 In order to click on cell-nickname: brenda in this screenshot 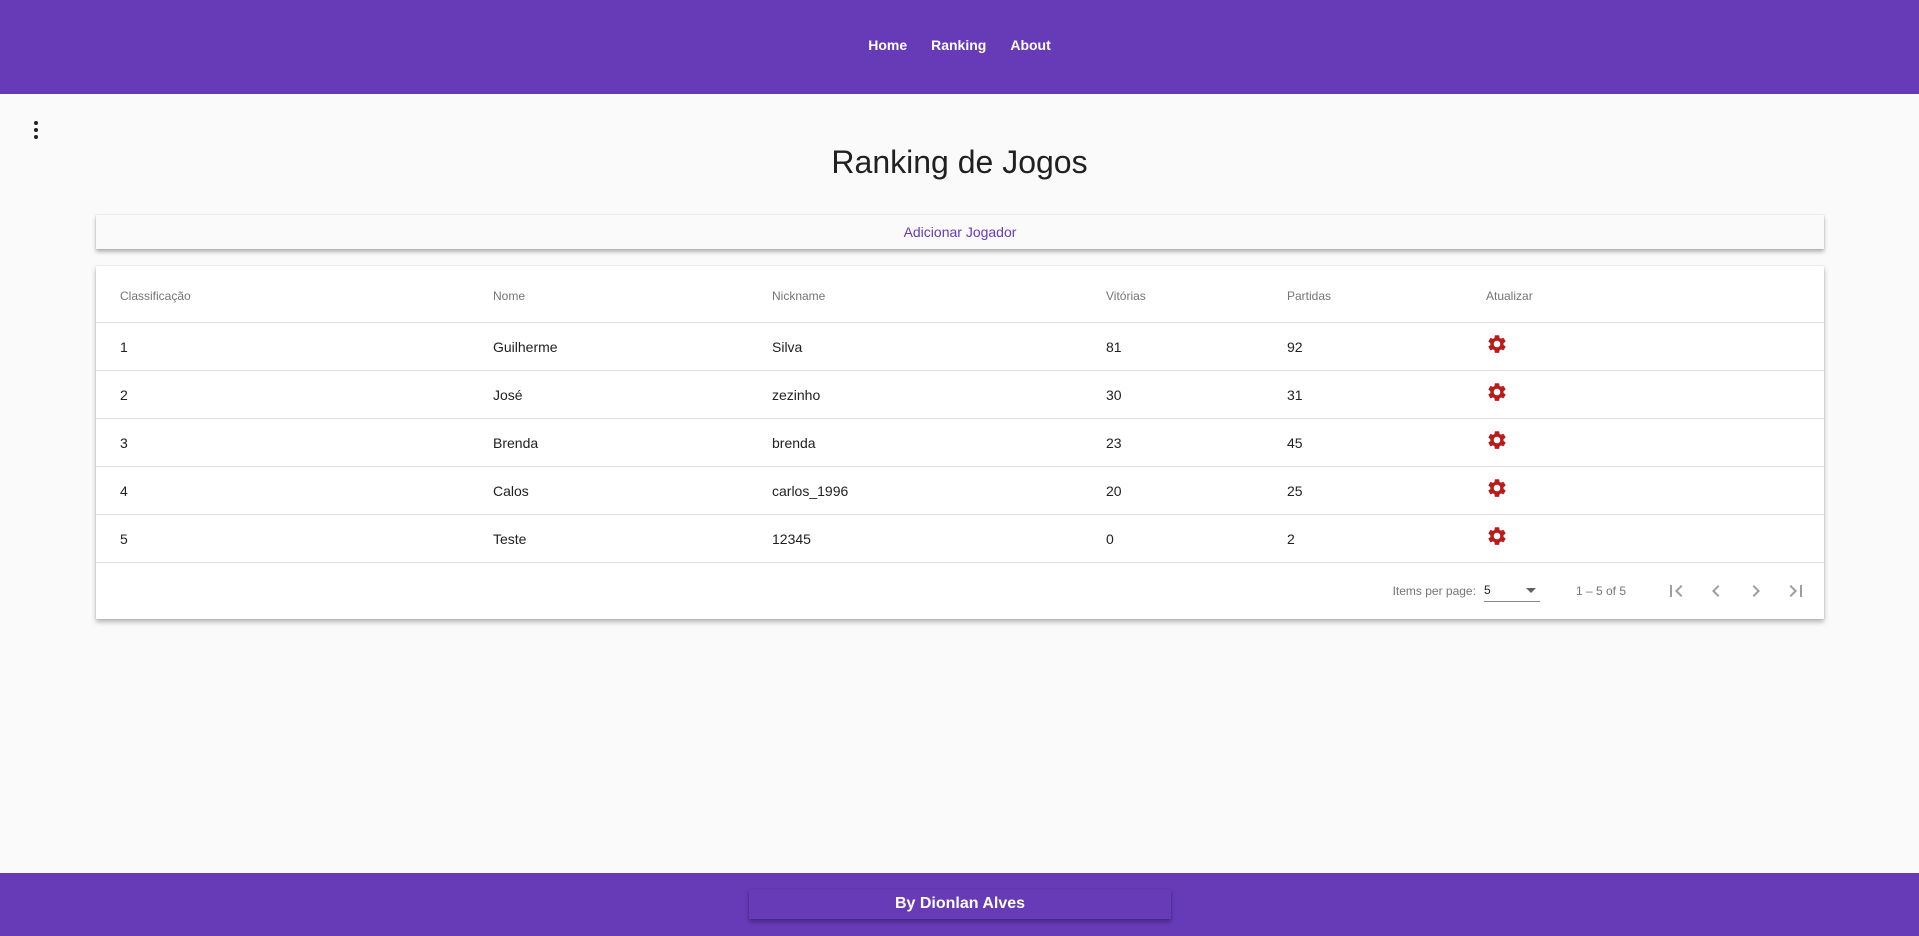, I will do `click(939, 442)`.